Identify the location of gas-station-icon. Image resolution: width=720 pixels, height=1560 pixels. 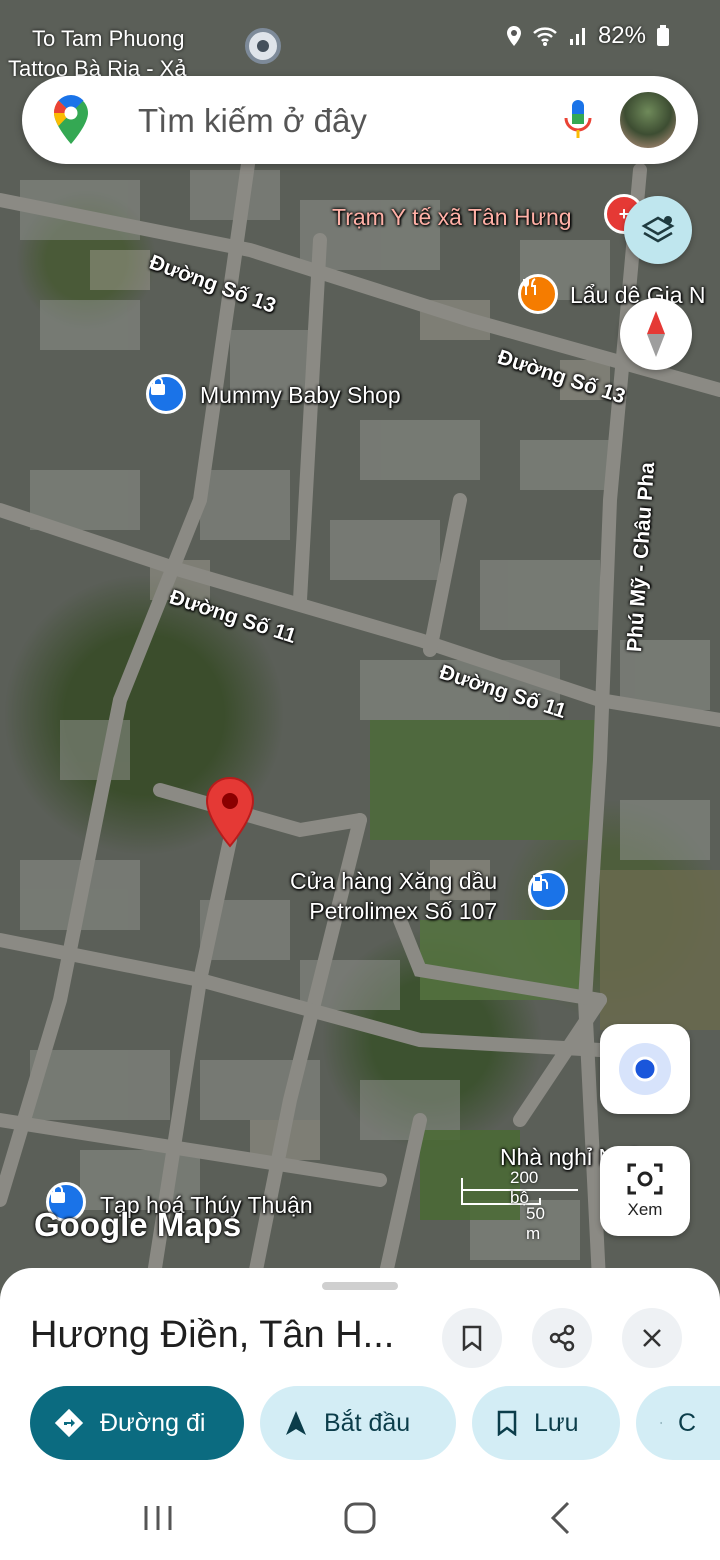
(548, 890).